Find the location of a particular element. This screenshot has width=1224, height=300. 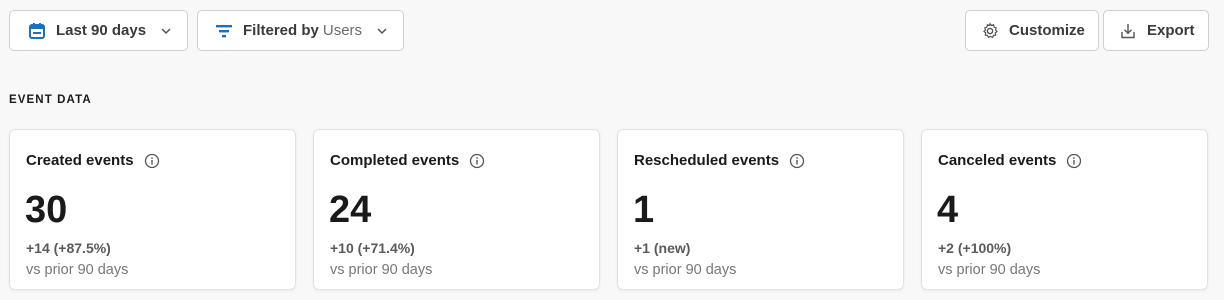

section-title: EVENT DATA is located at coordinates (50, 100).